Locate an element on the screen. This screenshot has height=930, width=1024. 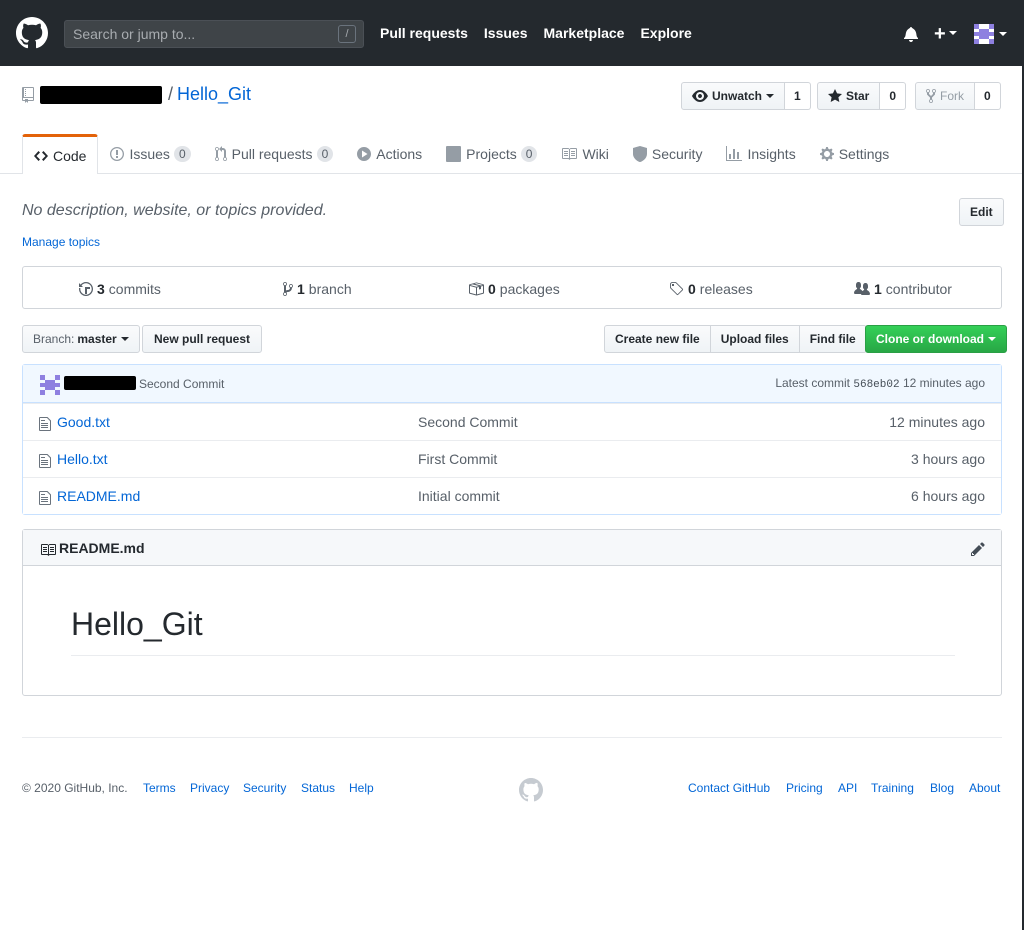
find-file-button: Find file is located at coordinates (832, 339).